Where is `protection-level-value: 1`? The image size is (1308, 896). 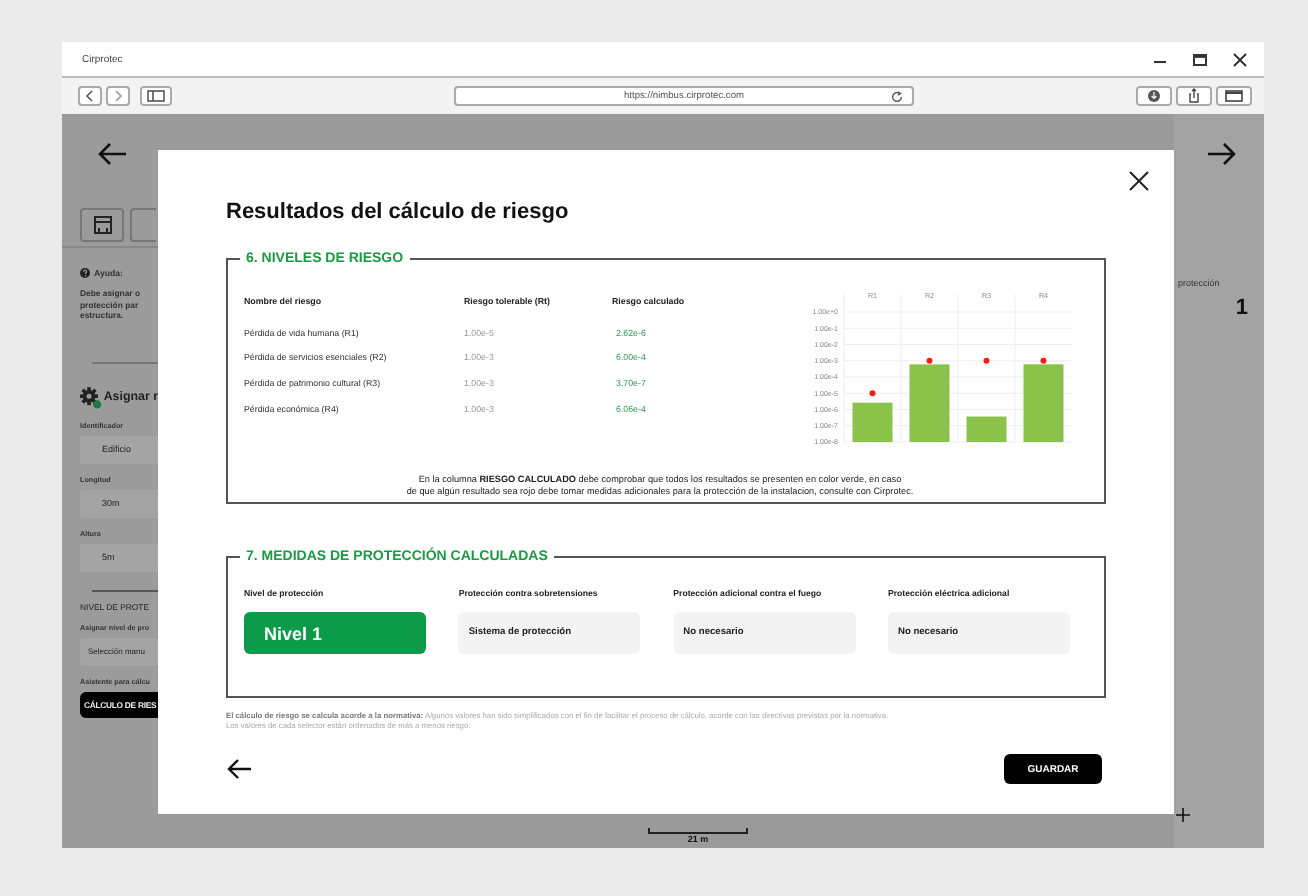 protection-level-value: 1 is located at coordinates (1241, 308).